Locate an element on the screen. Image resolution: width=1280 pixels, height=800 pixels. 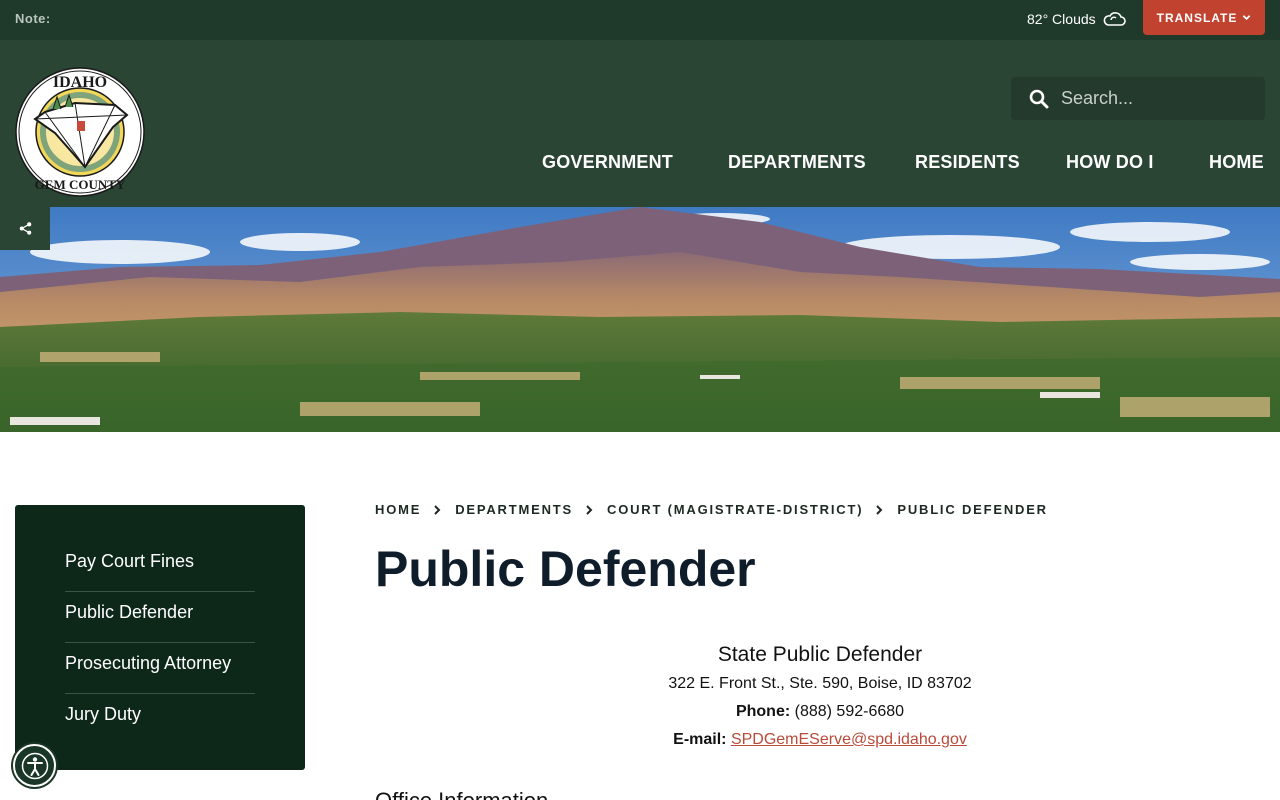
nav-how-do-i: HOW DO I is located at coordinates (1110, 162).